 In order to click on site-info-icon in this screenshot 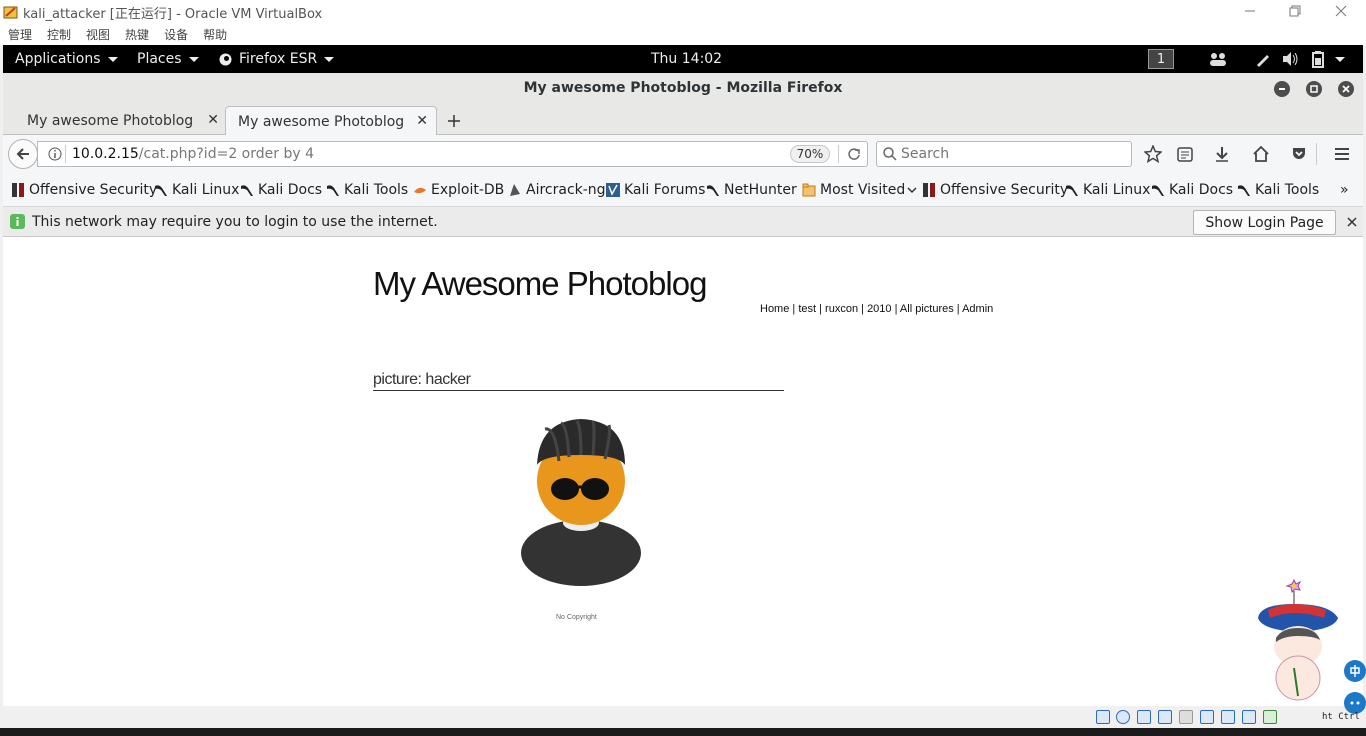, I will do `click(55, 154)`.